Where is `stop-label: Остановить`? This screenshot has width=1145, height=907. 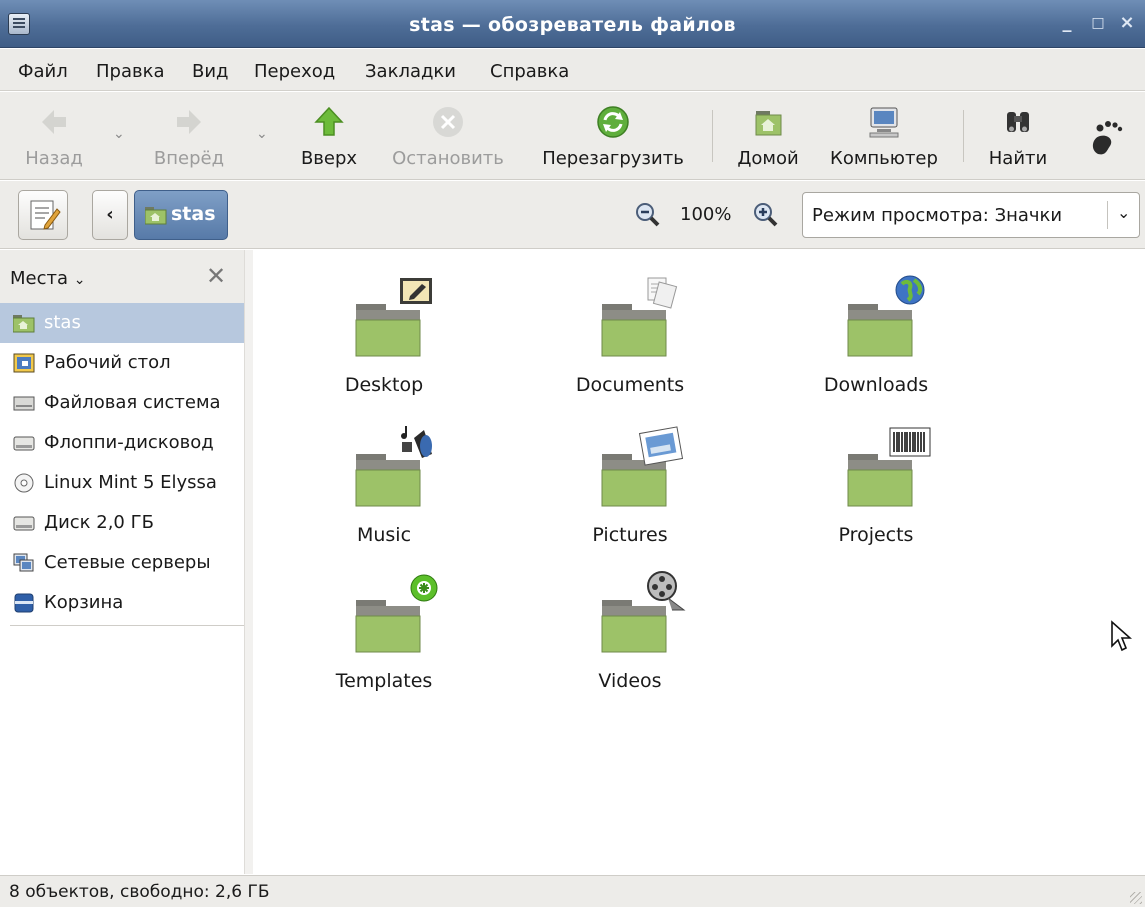 stop-label: Остановить is located at coordinates (448, 158).